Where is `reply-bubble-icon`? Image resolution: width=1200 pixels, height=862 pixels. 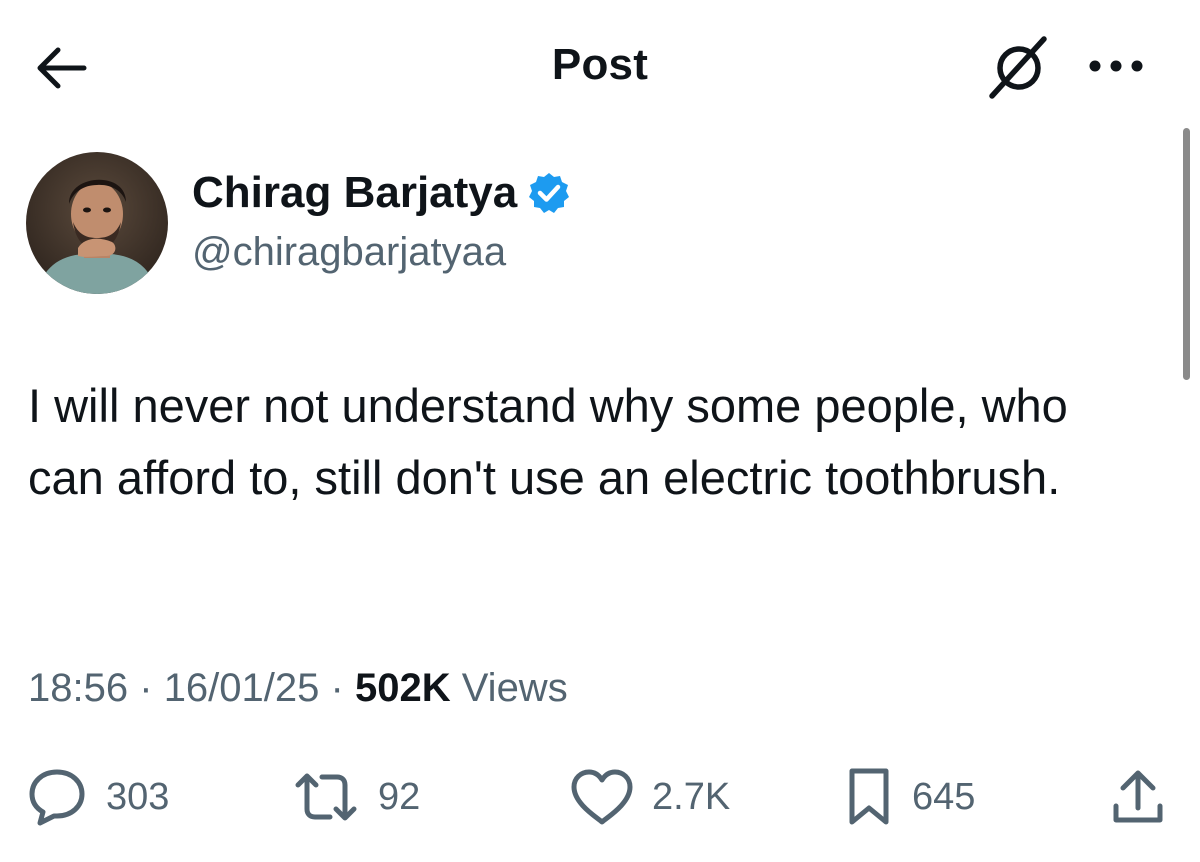
reply-bubble-icon is located at coordinates (57, 797).